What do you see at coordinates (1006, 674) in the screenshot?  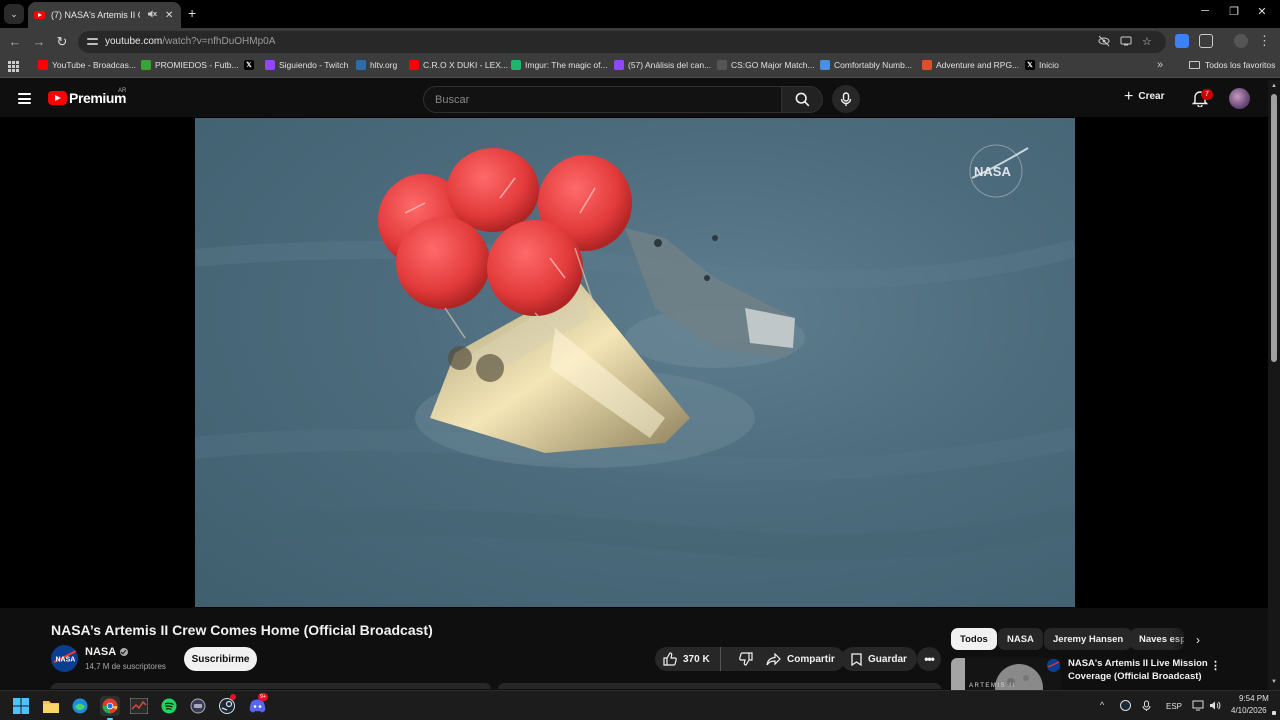 I see `related-video-thumbnail: ARTEMIS II` at bounding box center [1006, 674].